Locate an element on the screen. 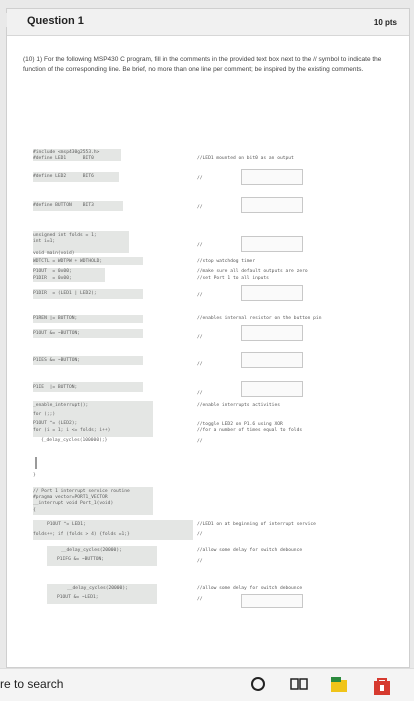  code-line: #define BUTTON BIT3 is located at coordinates (63, 205).